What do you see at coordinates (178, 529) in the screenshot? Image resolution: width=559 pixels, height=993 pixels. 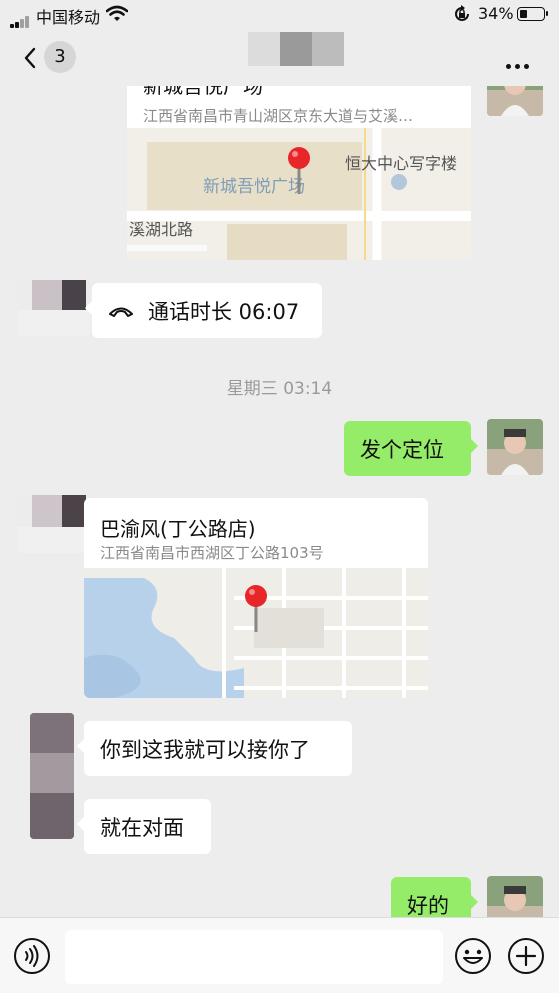 I see `location-name: 巴渝风(丁公路店)` at bounding box center [178, 529].